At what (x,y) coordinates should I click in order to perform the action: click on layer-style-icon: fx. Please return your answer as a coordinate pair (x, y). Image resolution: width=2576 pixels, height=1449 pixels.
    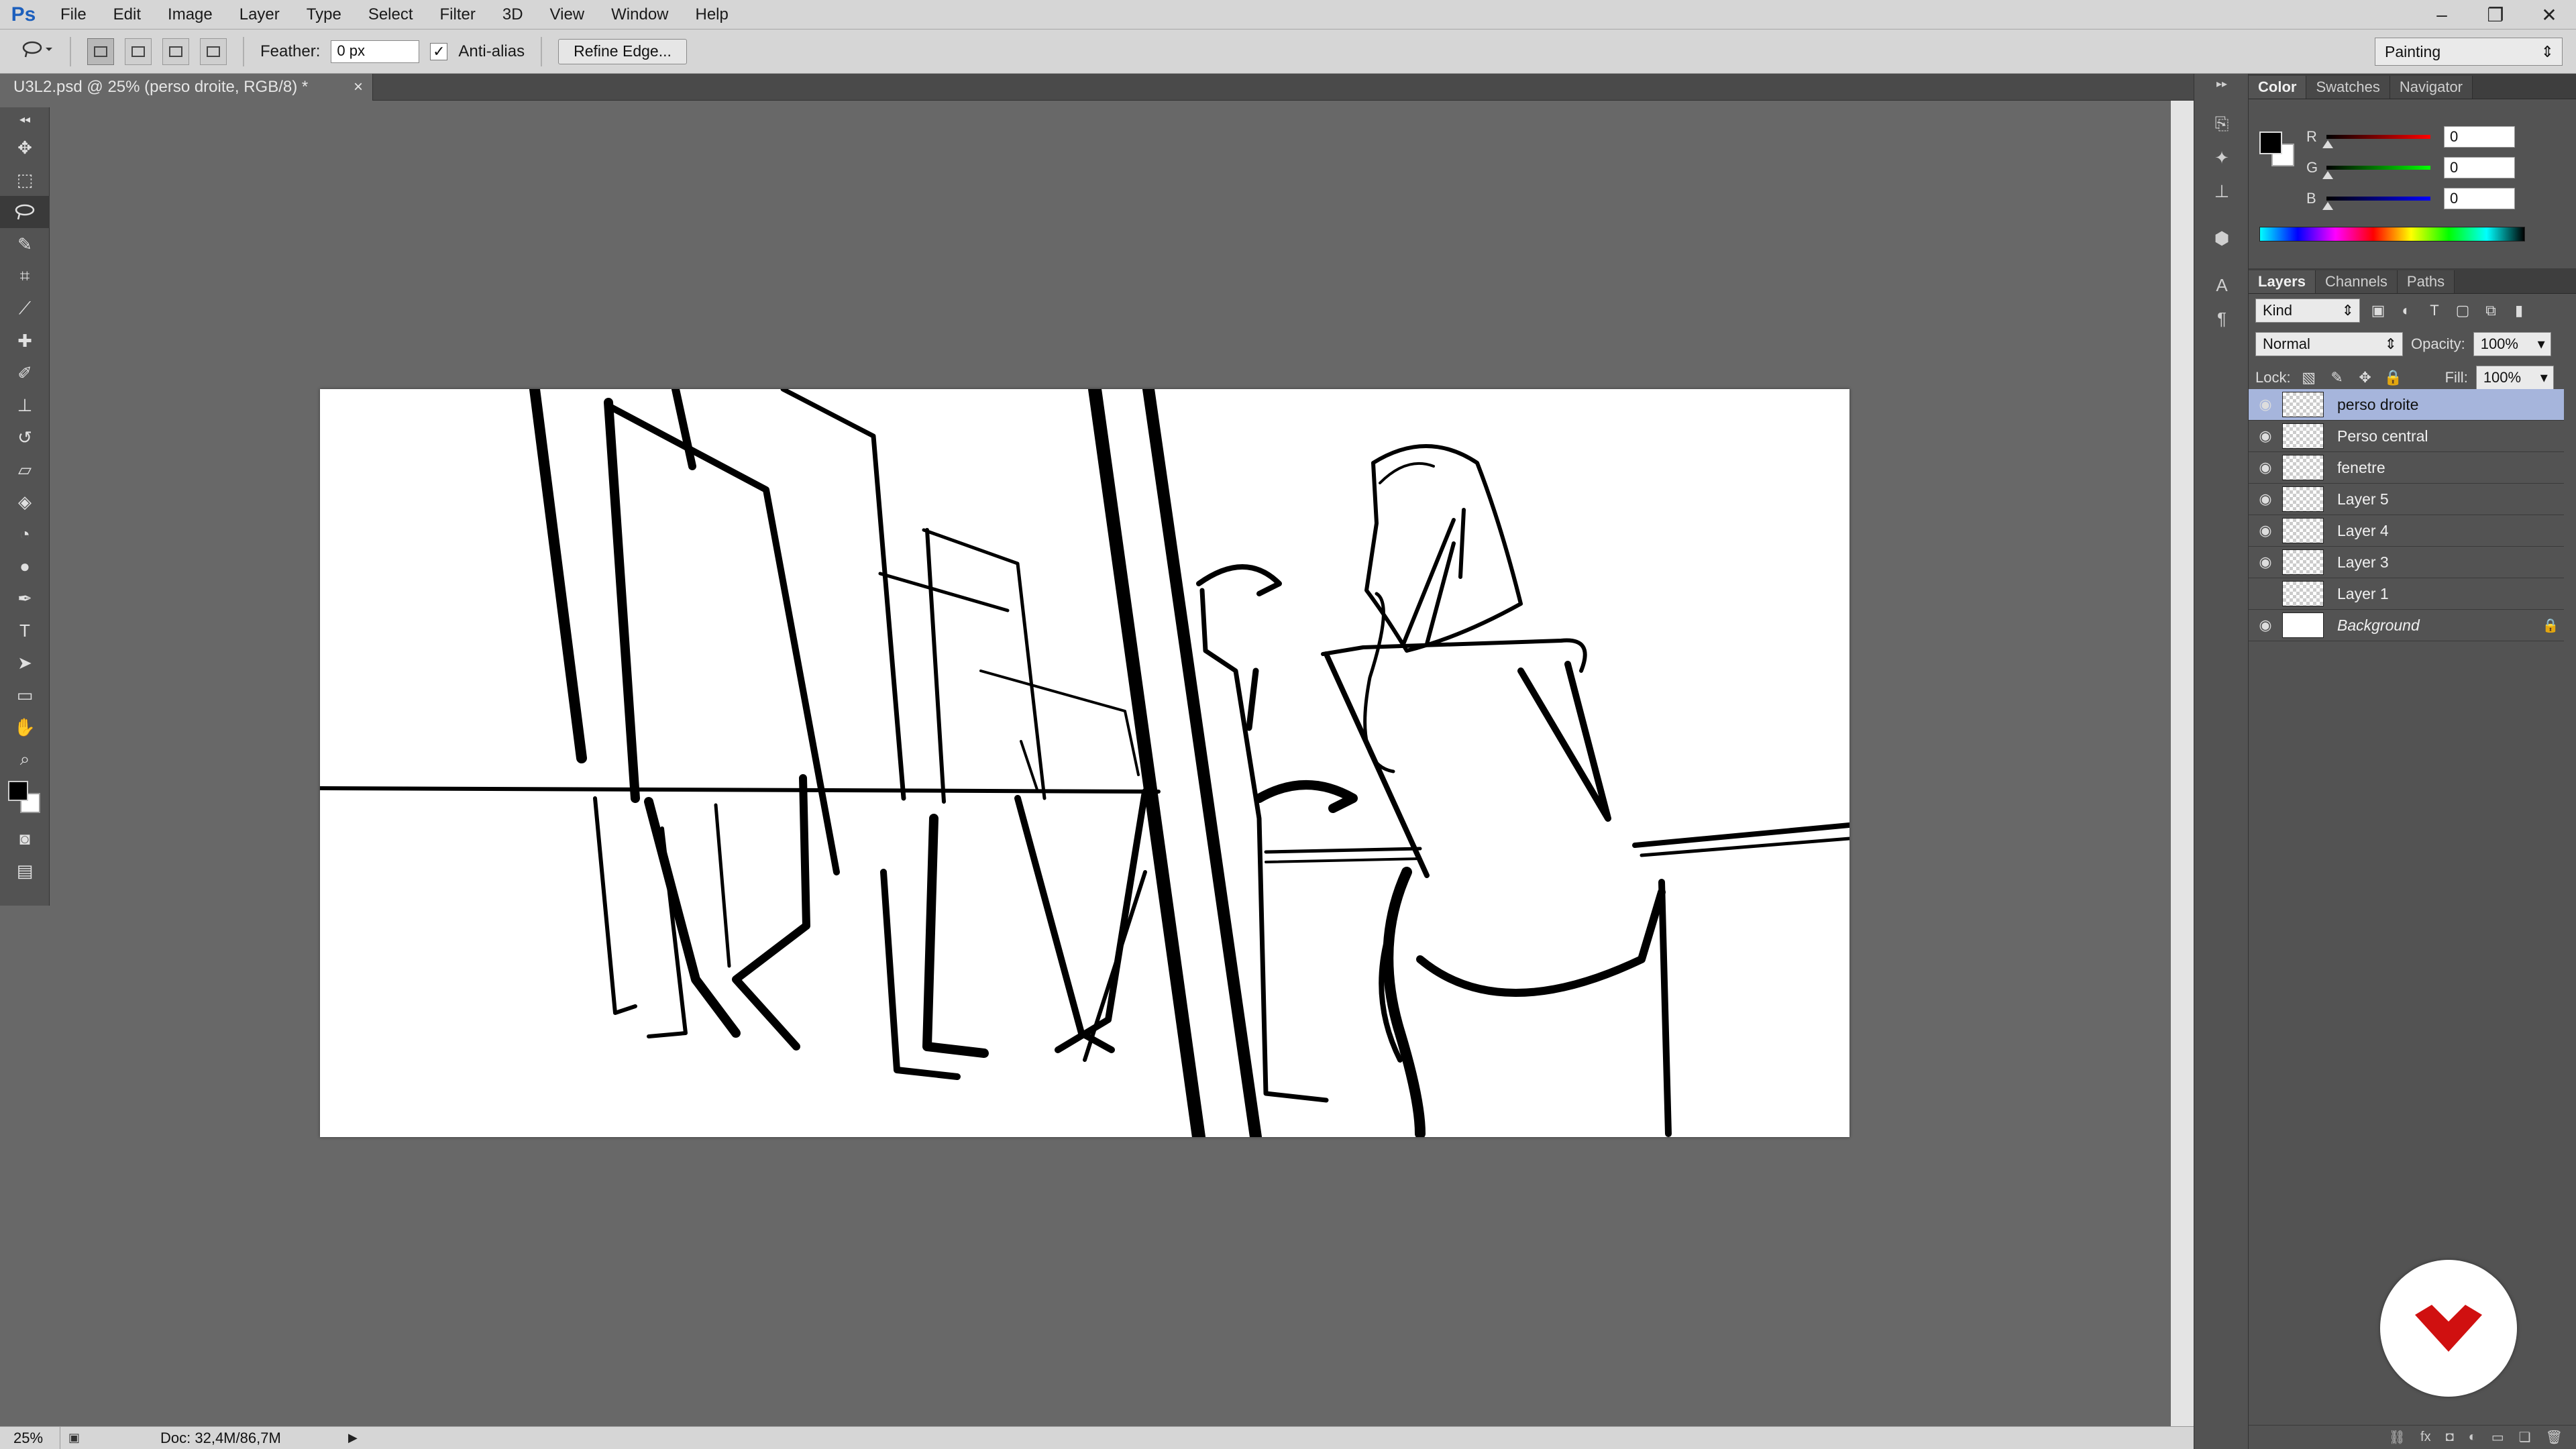
    Looking at the image, I should click on (2425, 1437).